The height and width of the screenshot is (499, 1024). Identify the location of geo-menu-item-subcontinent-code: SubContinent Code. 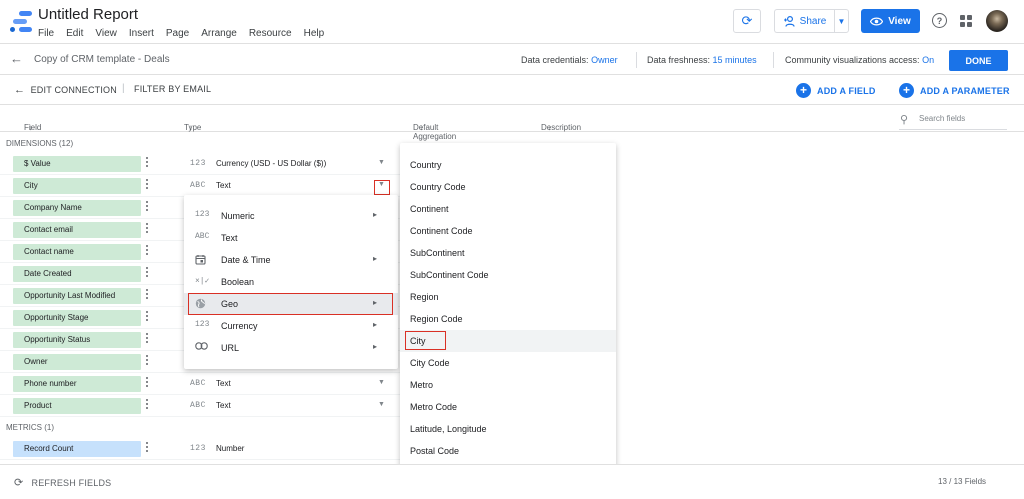
(508, 275).